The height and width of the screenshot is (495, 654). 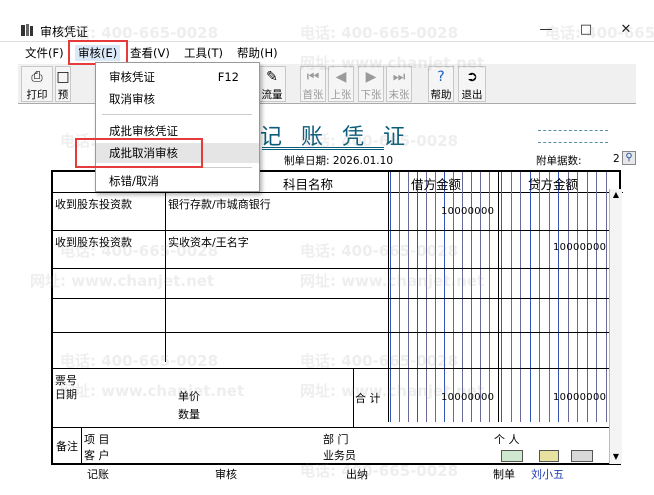 I want to click on row-subject: 银行存款/市城商银行, so click(x=219, y=204).